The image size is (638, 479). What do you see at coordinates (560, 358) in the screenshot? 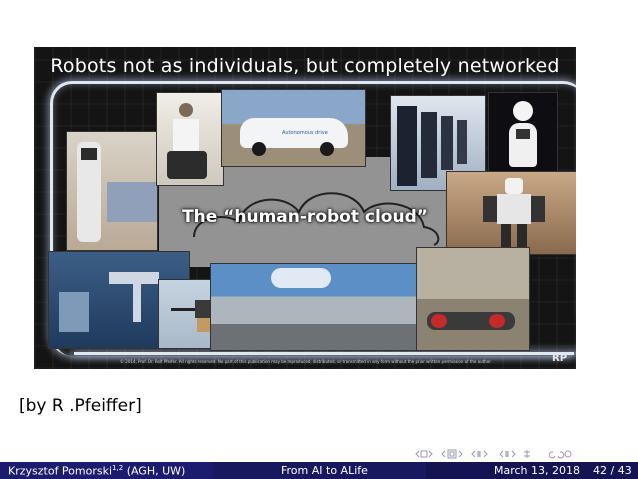
I see `rp-logo: RP` at bounding box center [560, 358].